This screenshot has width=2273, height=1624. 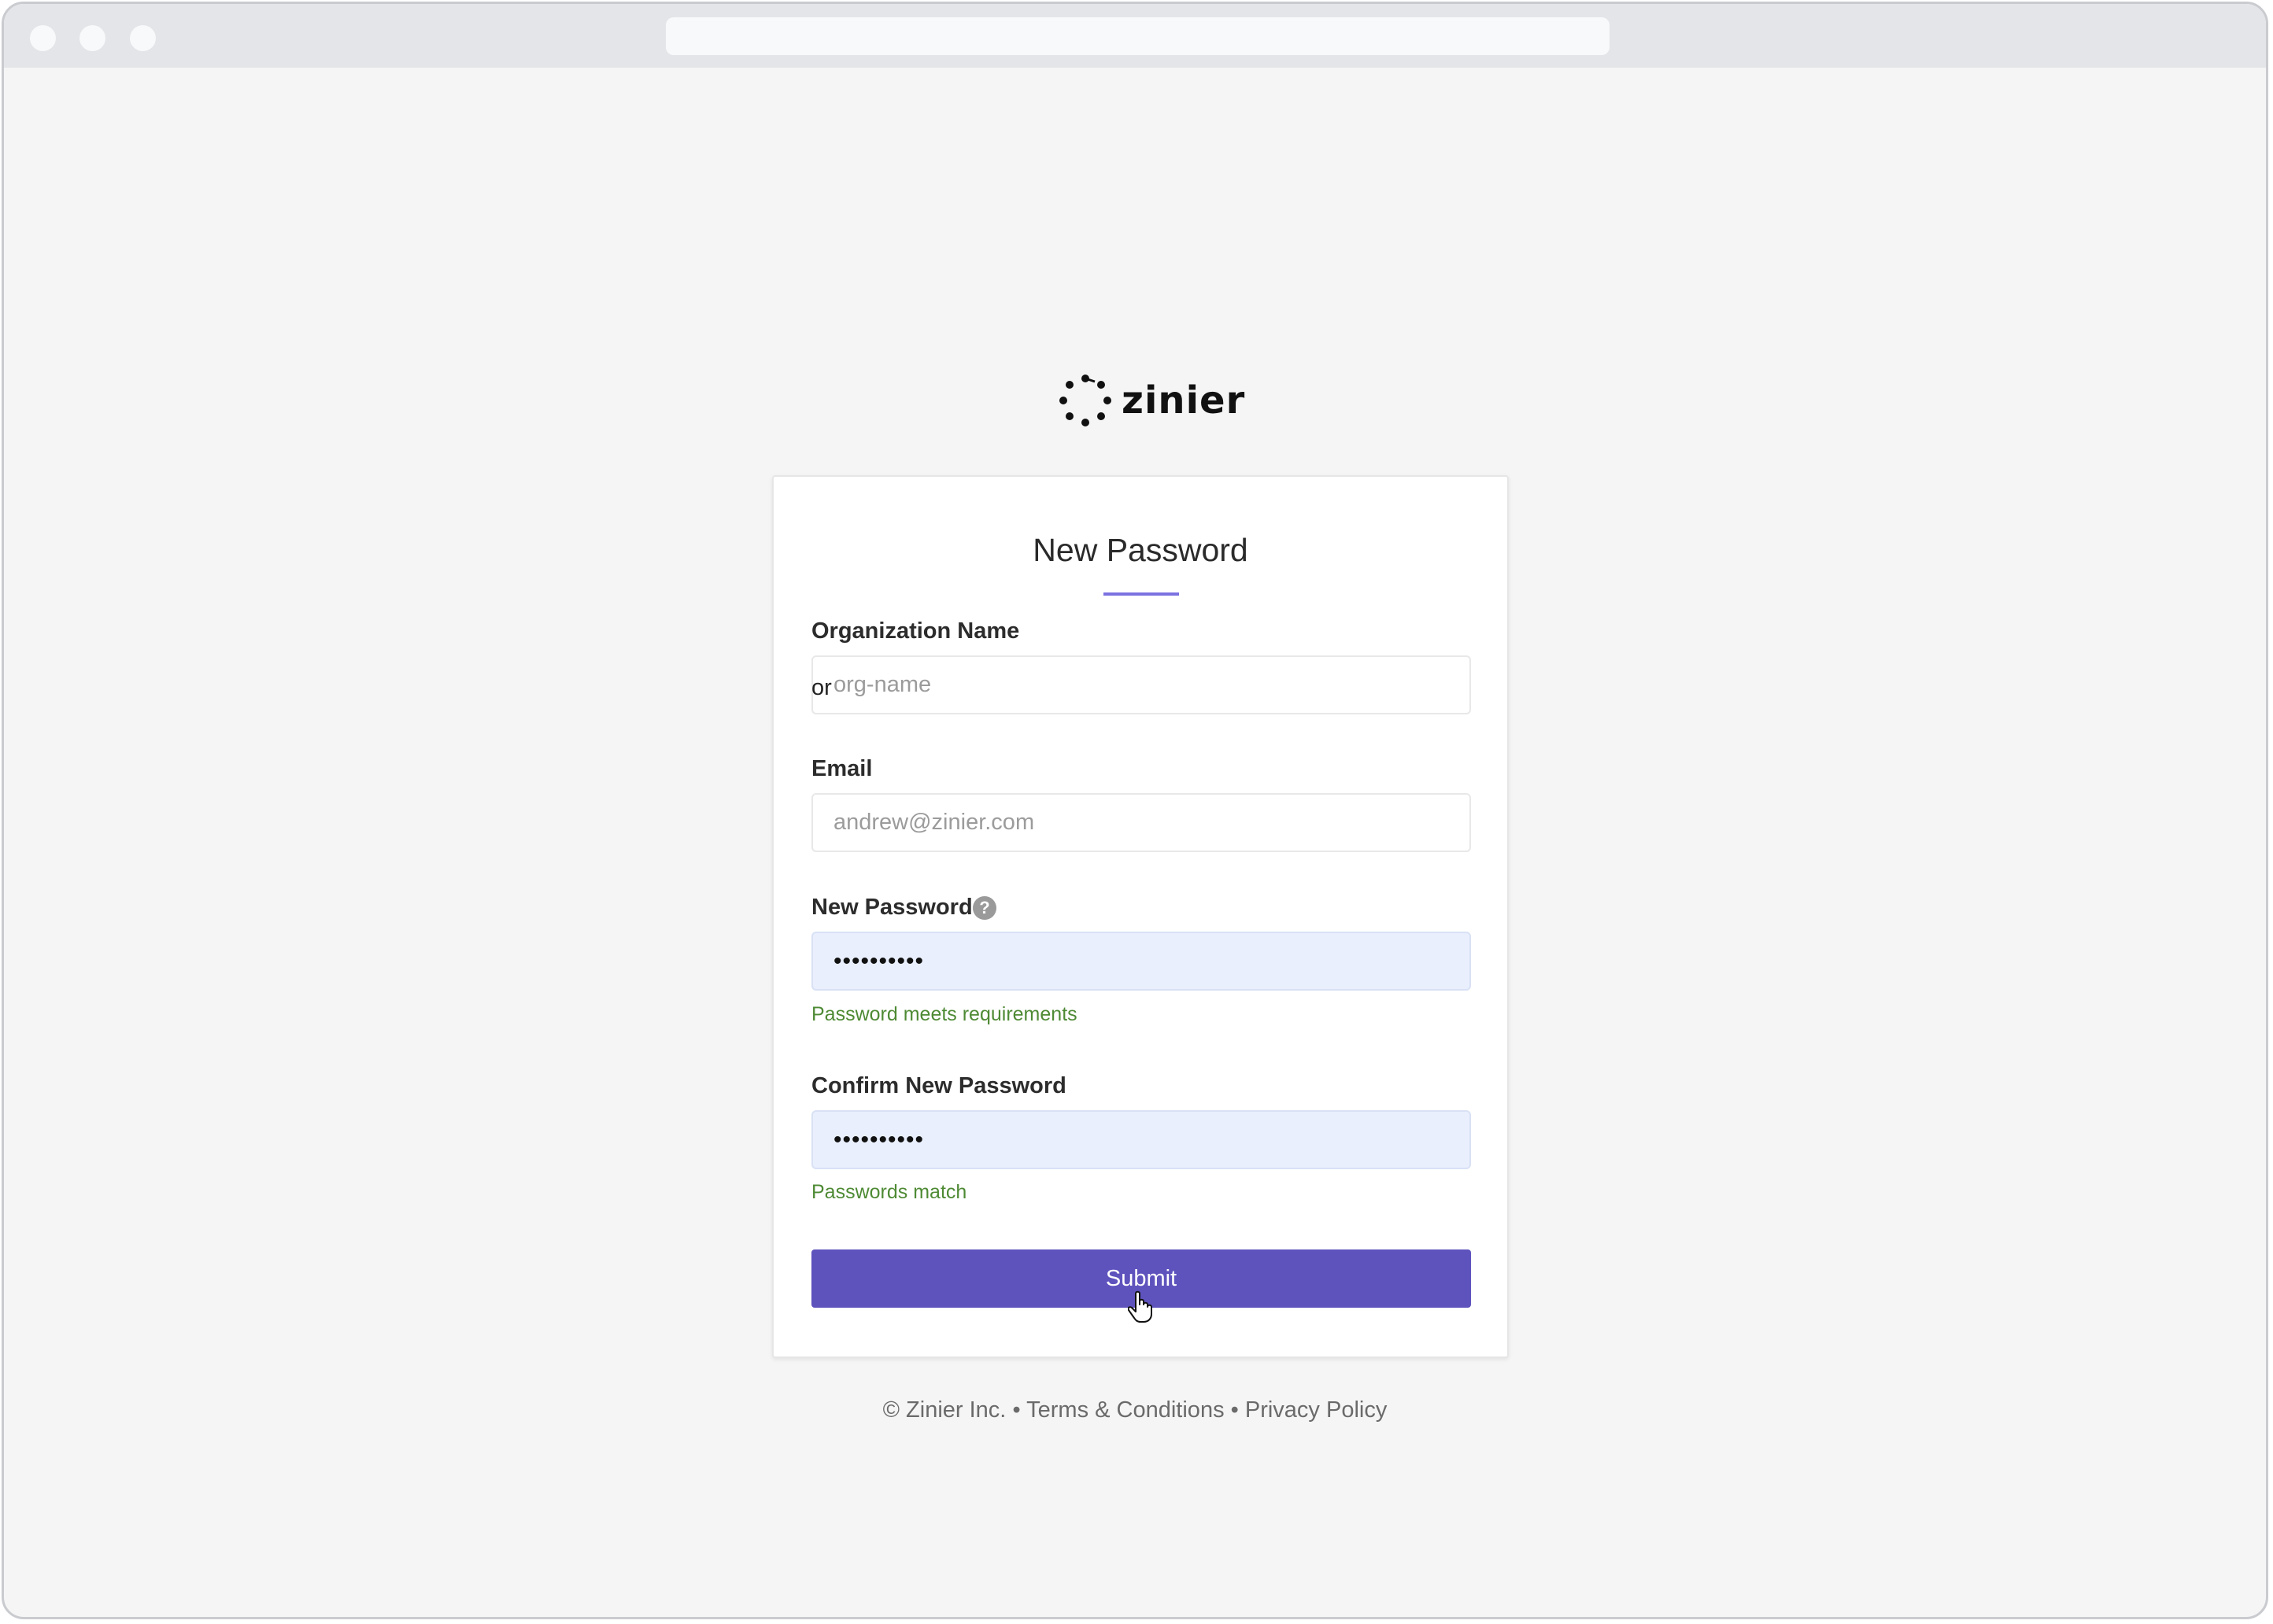 What do you see at coordinates (1141, 961) in the screenshot?
I see `new-password-input: ••••••••••` at bounding box center [1141, 961].